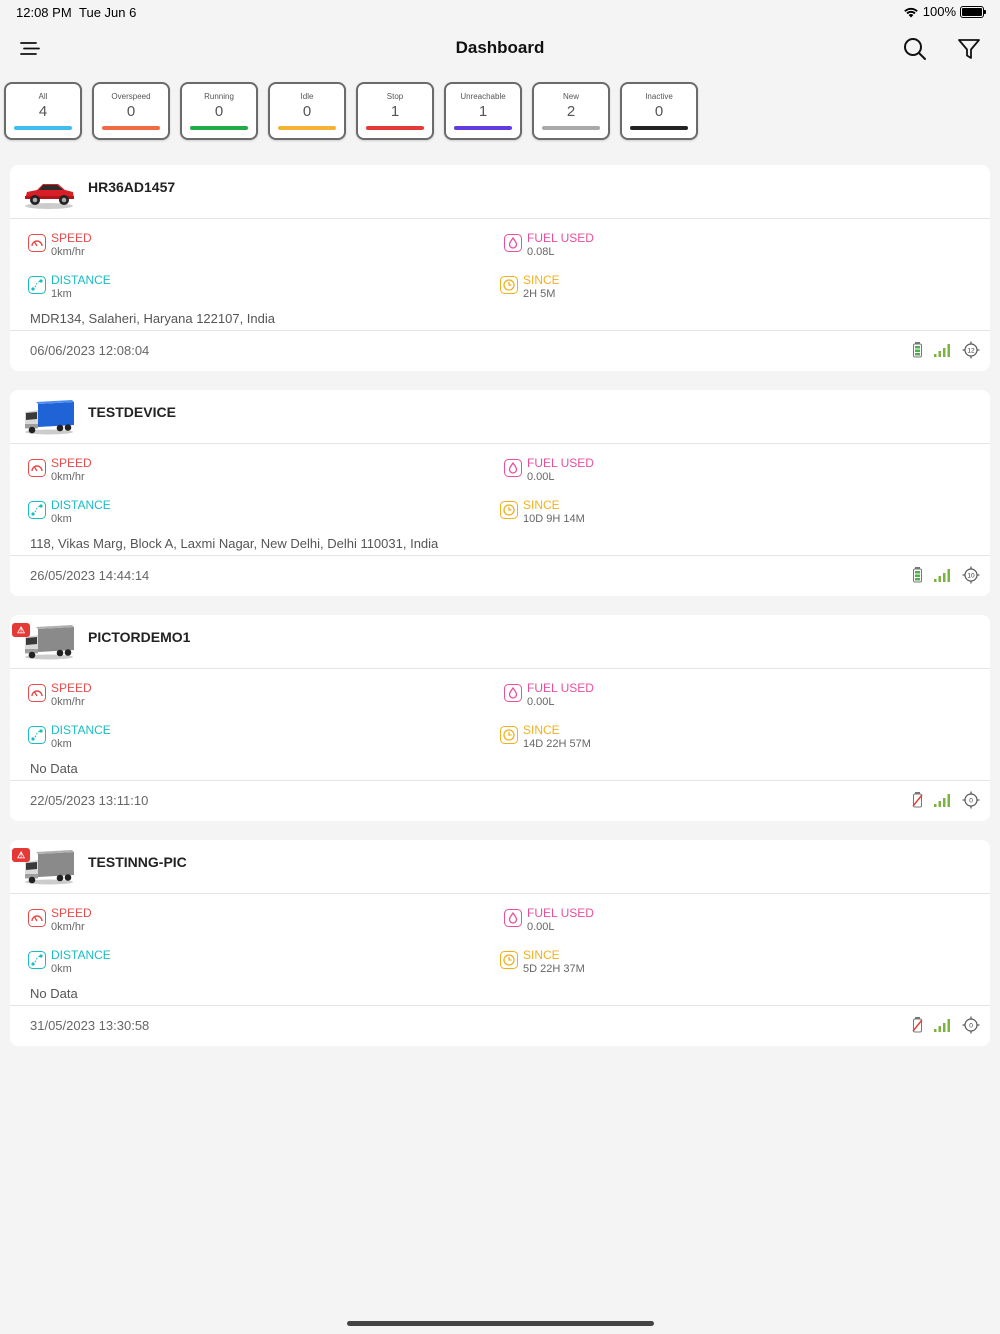  I want to click on since-value: 14D 22H 57M, so click(557, 744).